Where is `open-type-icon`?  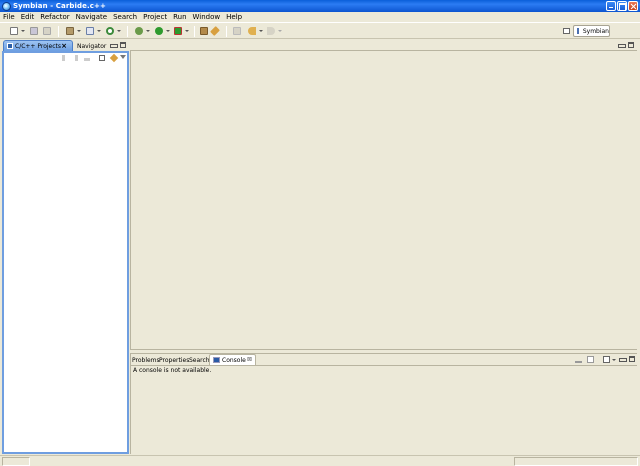 open-type-icon is located at coordinates (204, 31).